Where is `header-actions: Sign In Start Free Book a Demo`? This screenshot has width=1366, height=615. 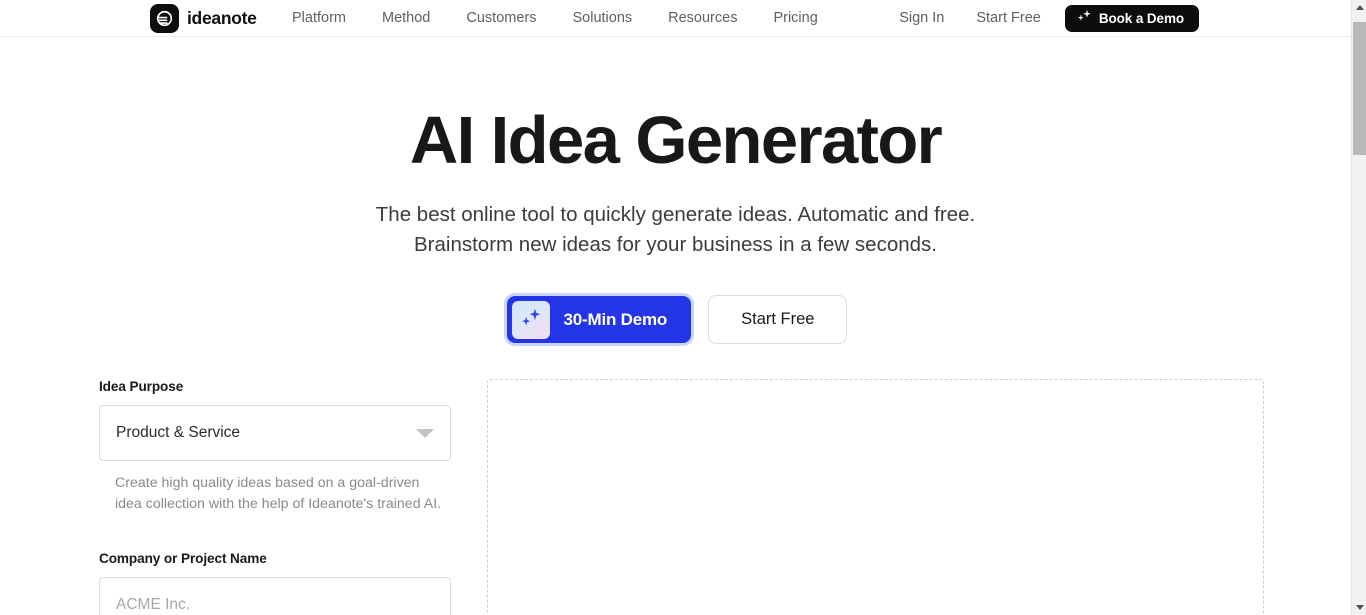 header-actions: Sign In Start Free Book a Demo is located at coordinates (1041, 18).